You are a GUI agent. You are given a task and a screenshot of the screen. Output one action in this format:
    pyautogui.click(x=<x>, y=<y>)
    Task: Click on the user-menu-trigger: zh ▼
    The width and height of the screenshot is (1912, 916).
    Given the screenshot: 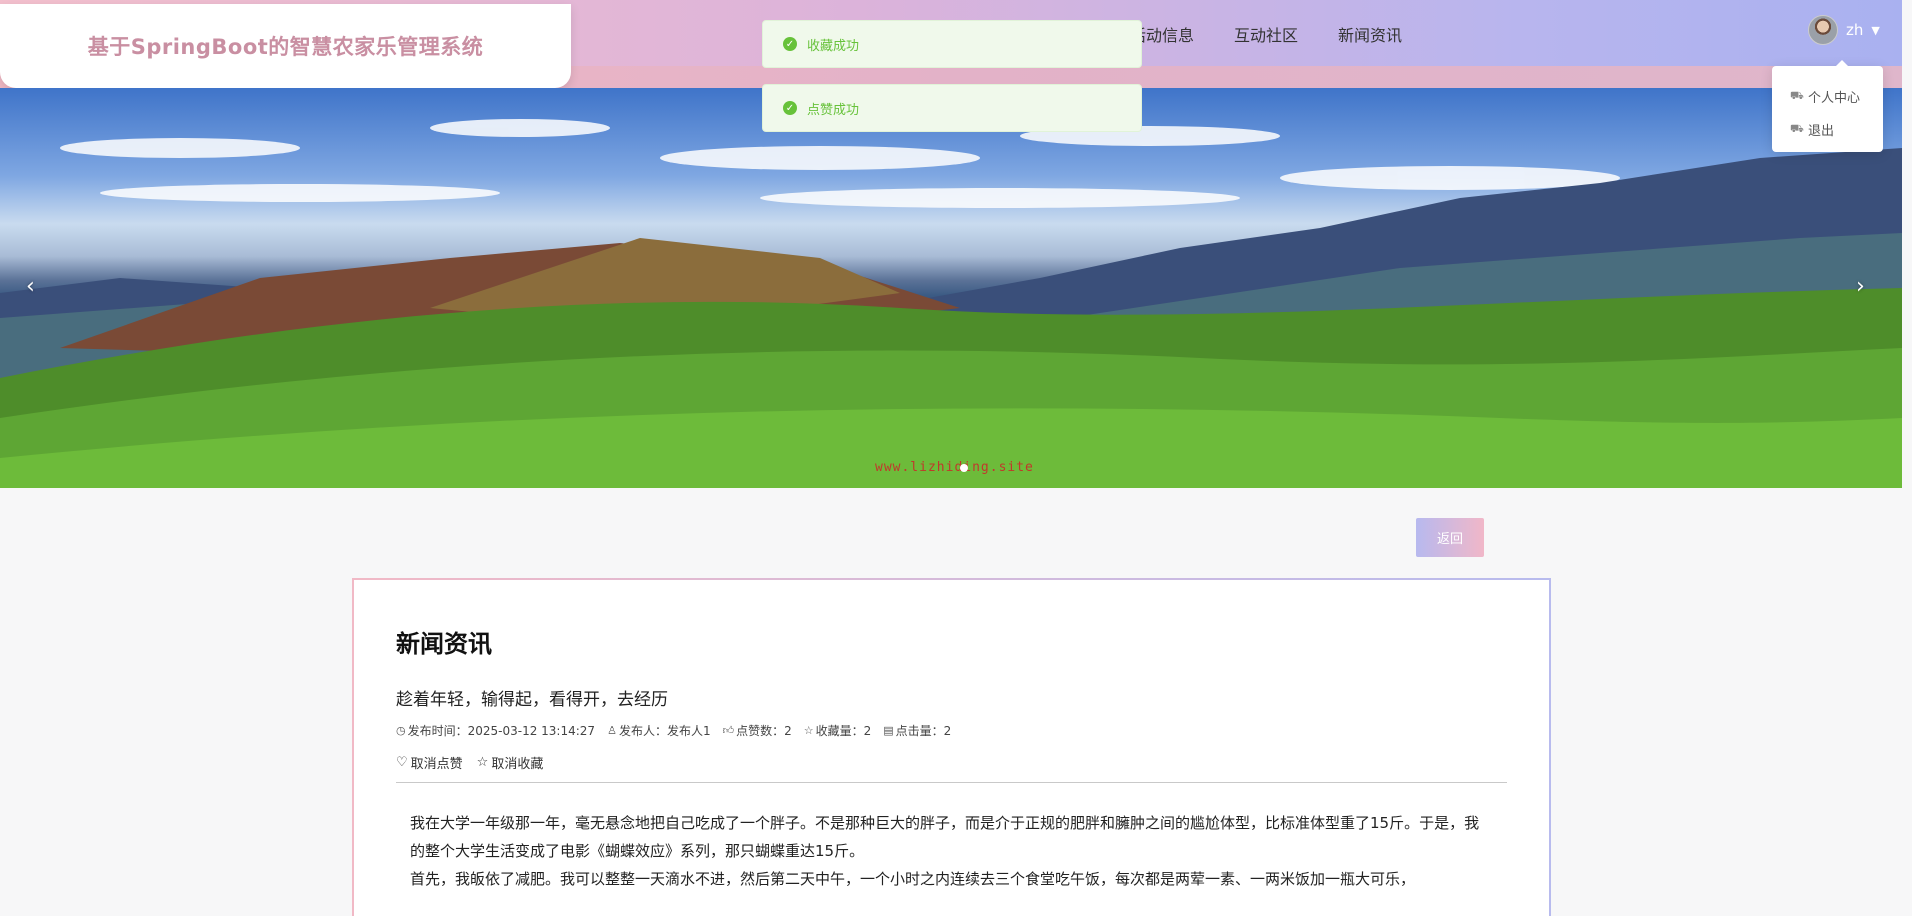 What is the action you would take?
    pyautogui.click(x=1844, y=30)
    